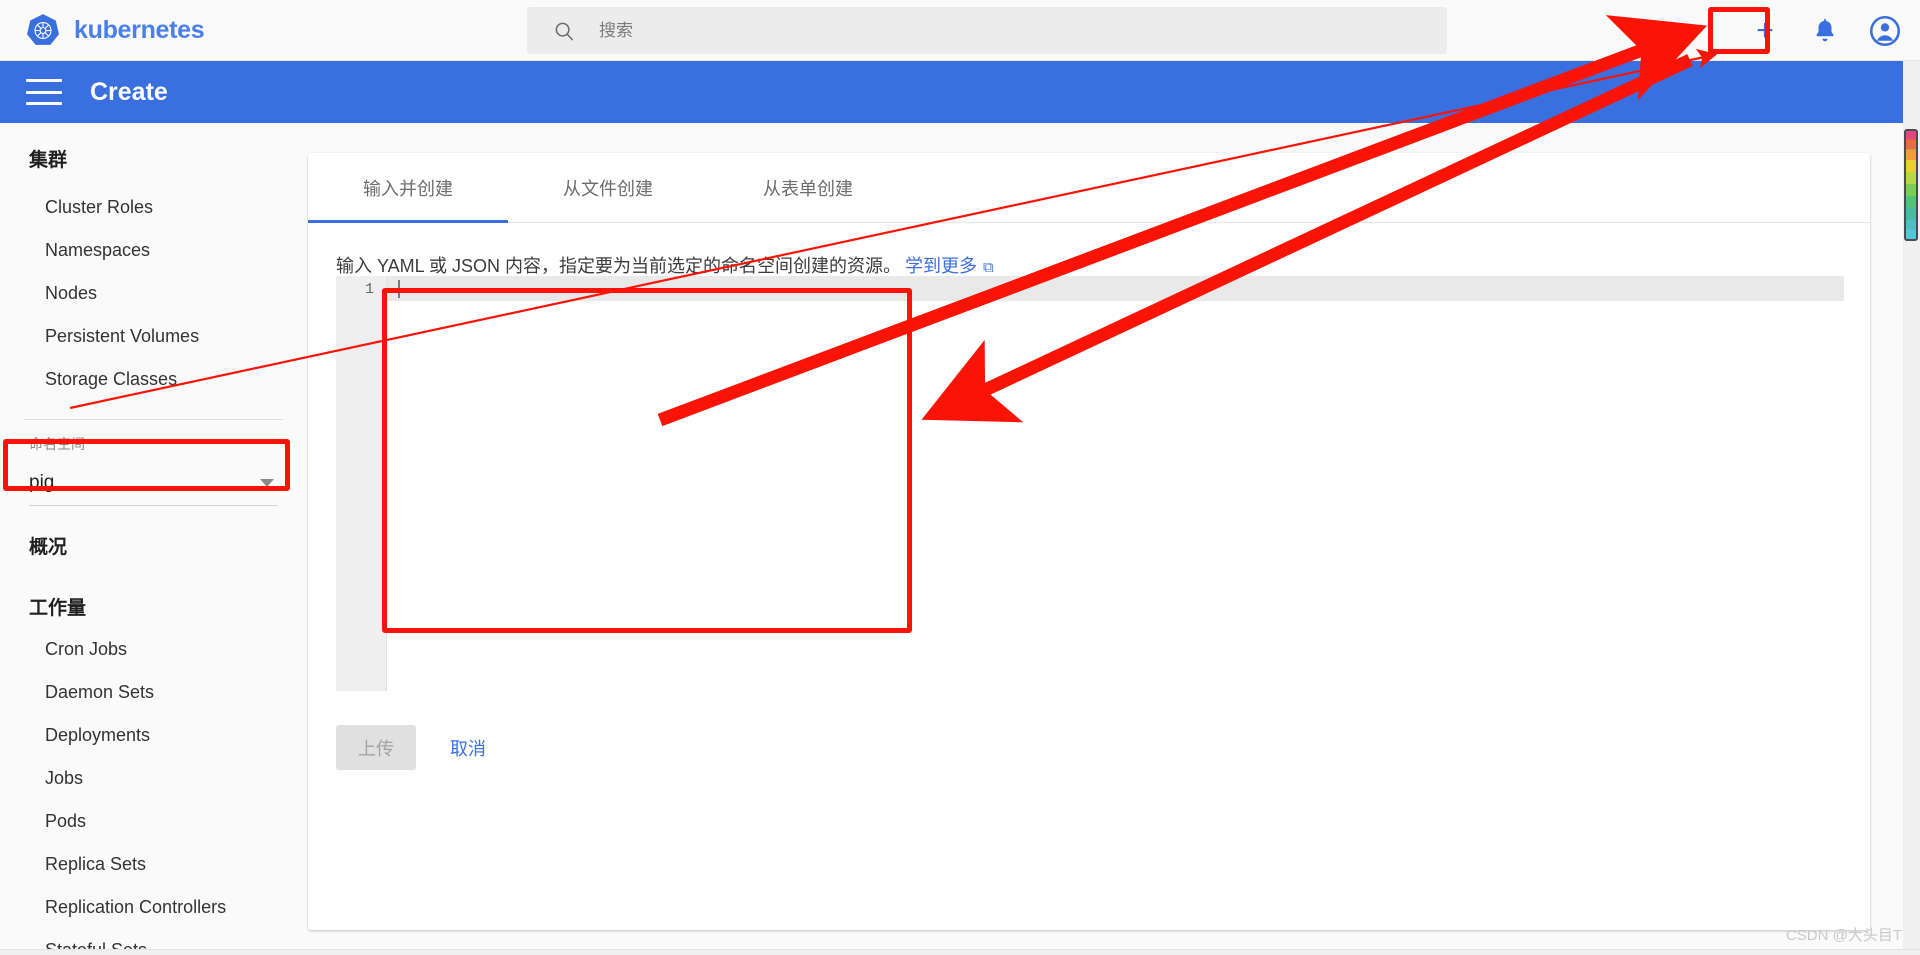 The height and width of the screenshot is (955, 1920). Describe the element at coordinates (619, 266) in the screenshot. I see `create-description-text: 输入 YAML 或 JSON 内容，指定要为当前选定的命名空间创建的资源。` at that location.